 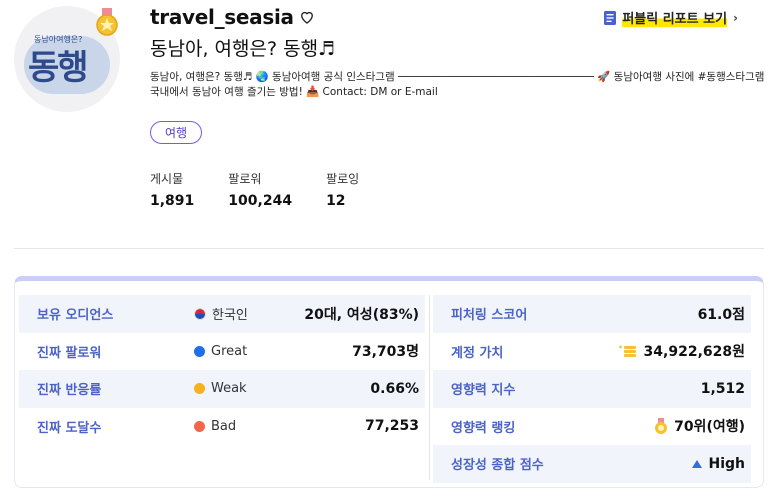 I want to click on document-icon, so click(x=610, y=17).